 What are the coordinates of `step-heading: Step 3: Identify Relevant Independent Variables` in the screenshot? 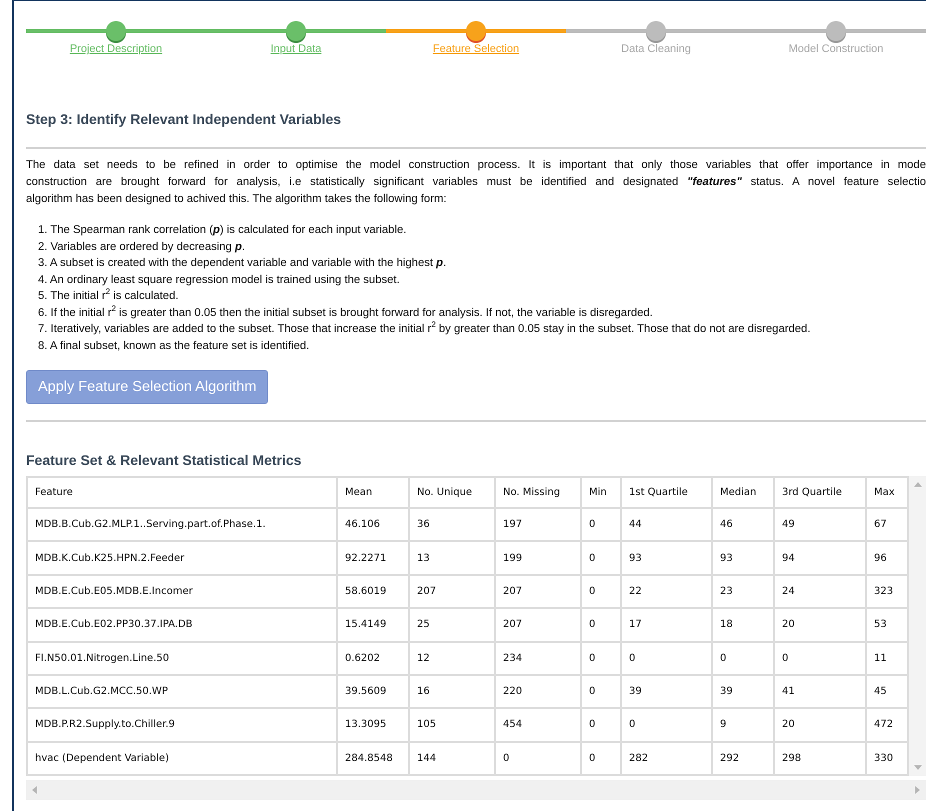 It's located at (184, 119).